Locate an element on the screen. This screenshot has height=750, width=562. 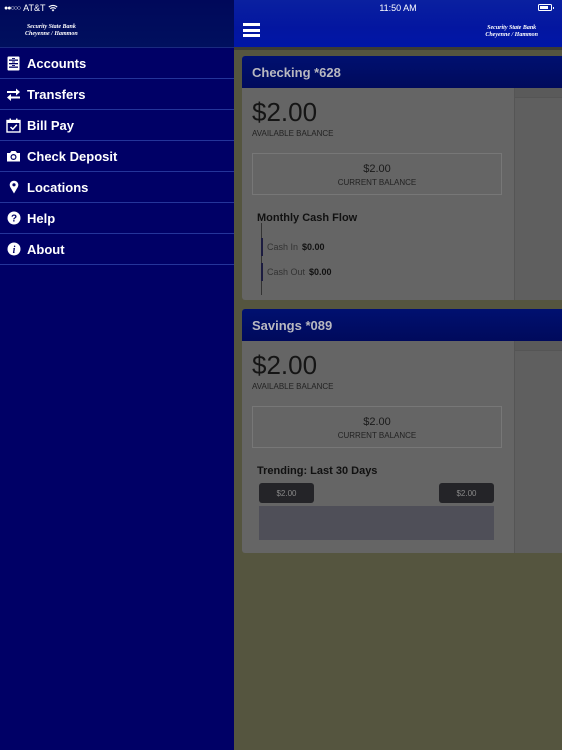
carrier-name: AT&T is located at coordinates (34, 8).